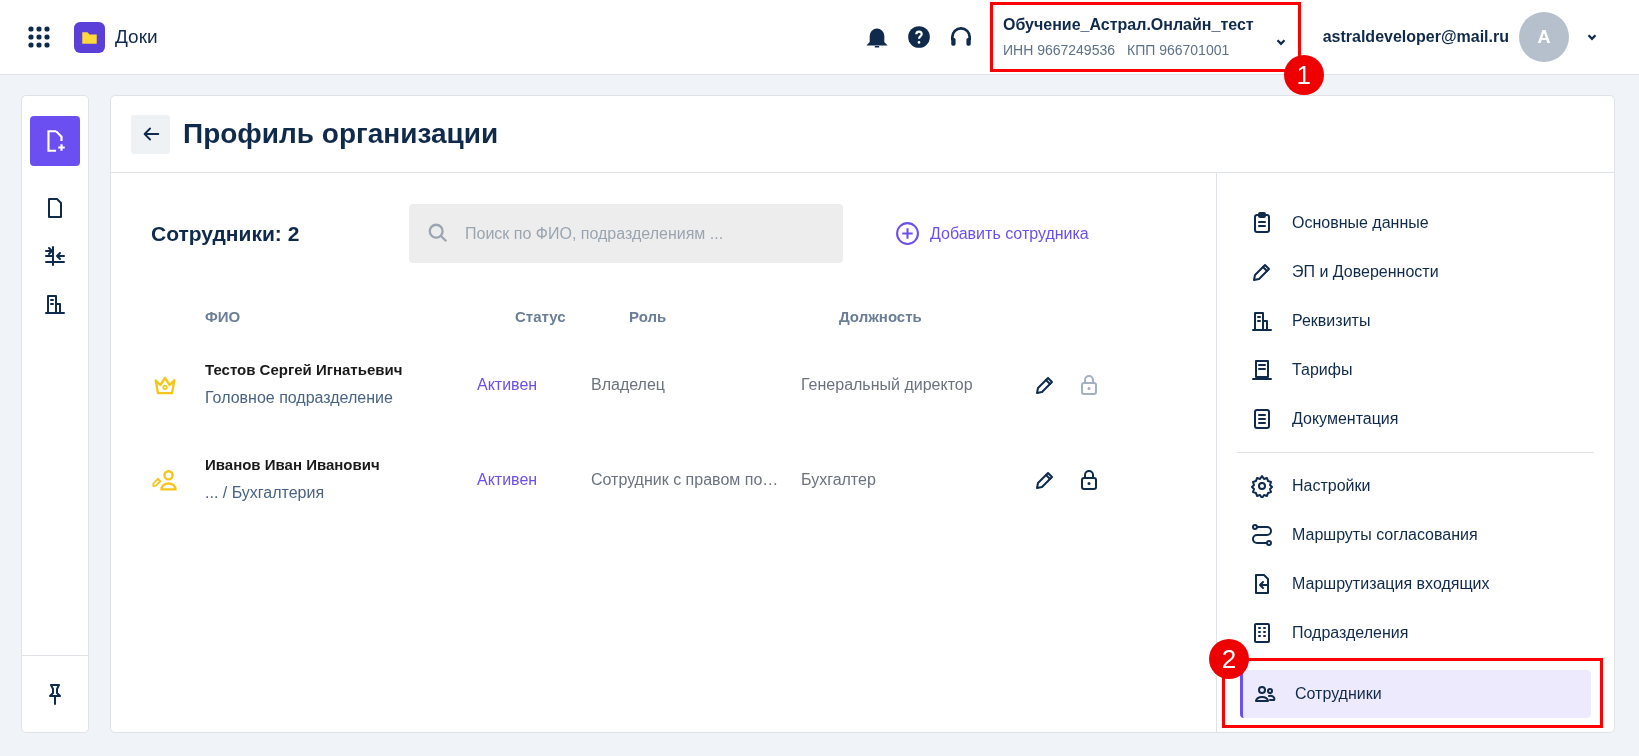 The height and width of the screenshot is (756, 1639). What do you see at coordinates (1262, 535) in the screenshot?
I see `route-icon` at bounding box center [1262, 535].